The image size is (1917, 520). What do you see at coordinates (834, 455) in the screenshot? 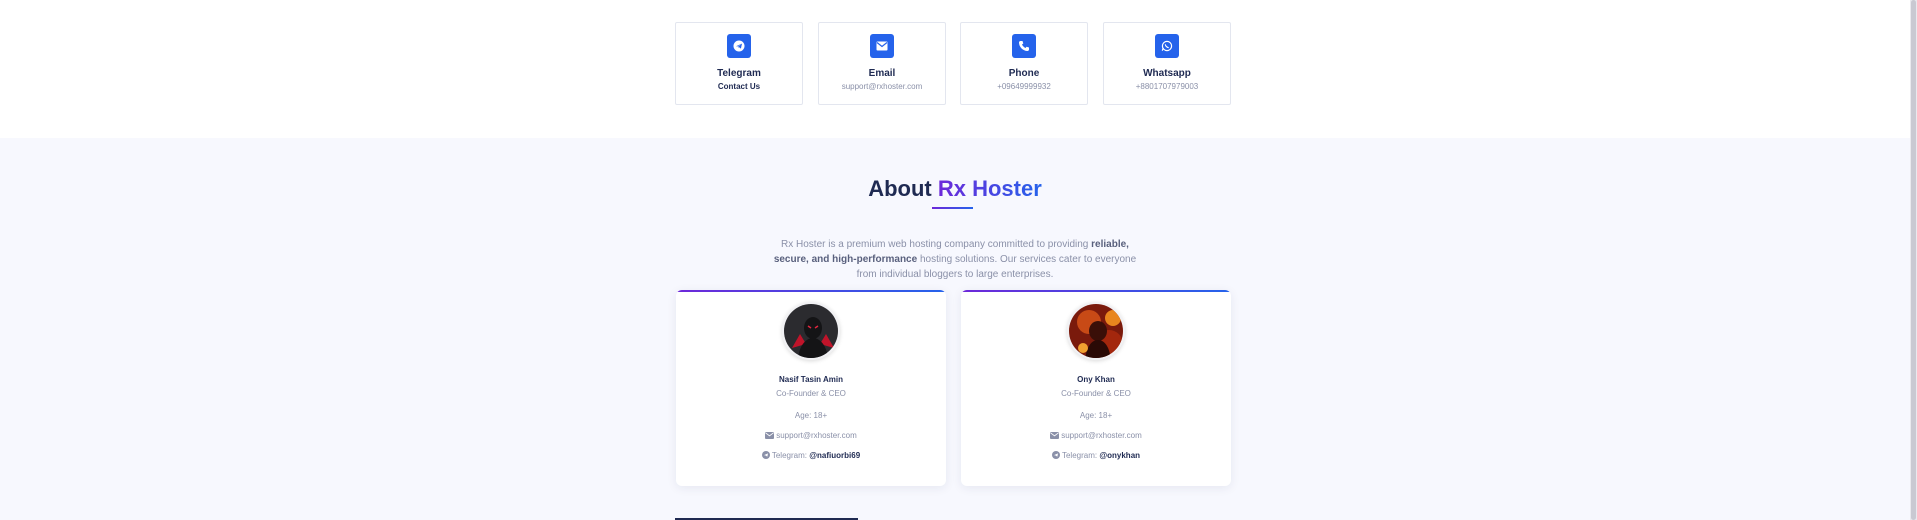
I see `telegram-handle: @nafiuorbi69` at bounding box center [834, 455].